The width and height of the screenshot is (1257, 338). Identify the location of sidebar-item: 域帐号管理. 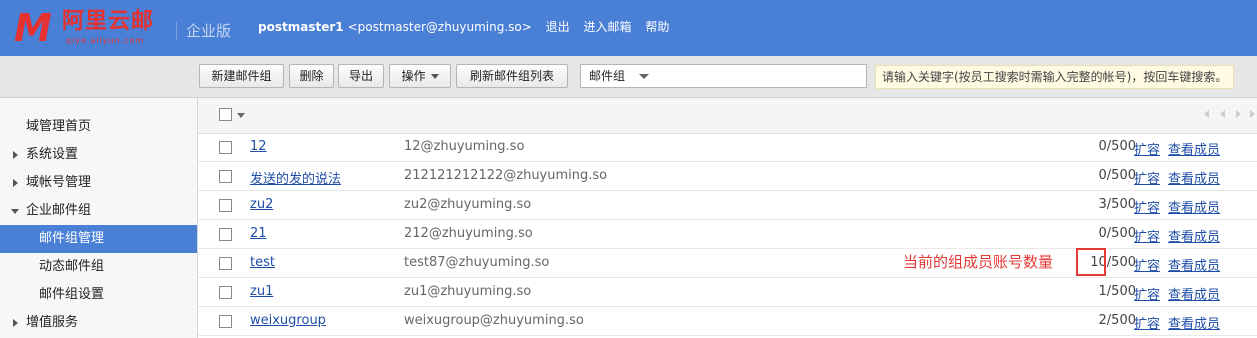
(98, 183).